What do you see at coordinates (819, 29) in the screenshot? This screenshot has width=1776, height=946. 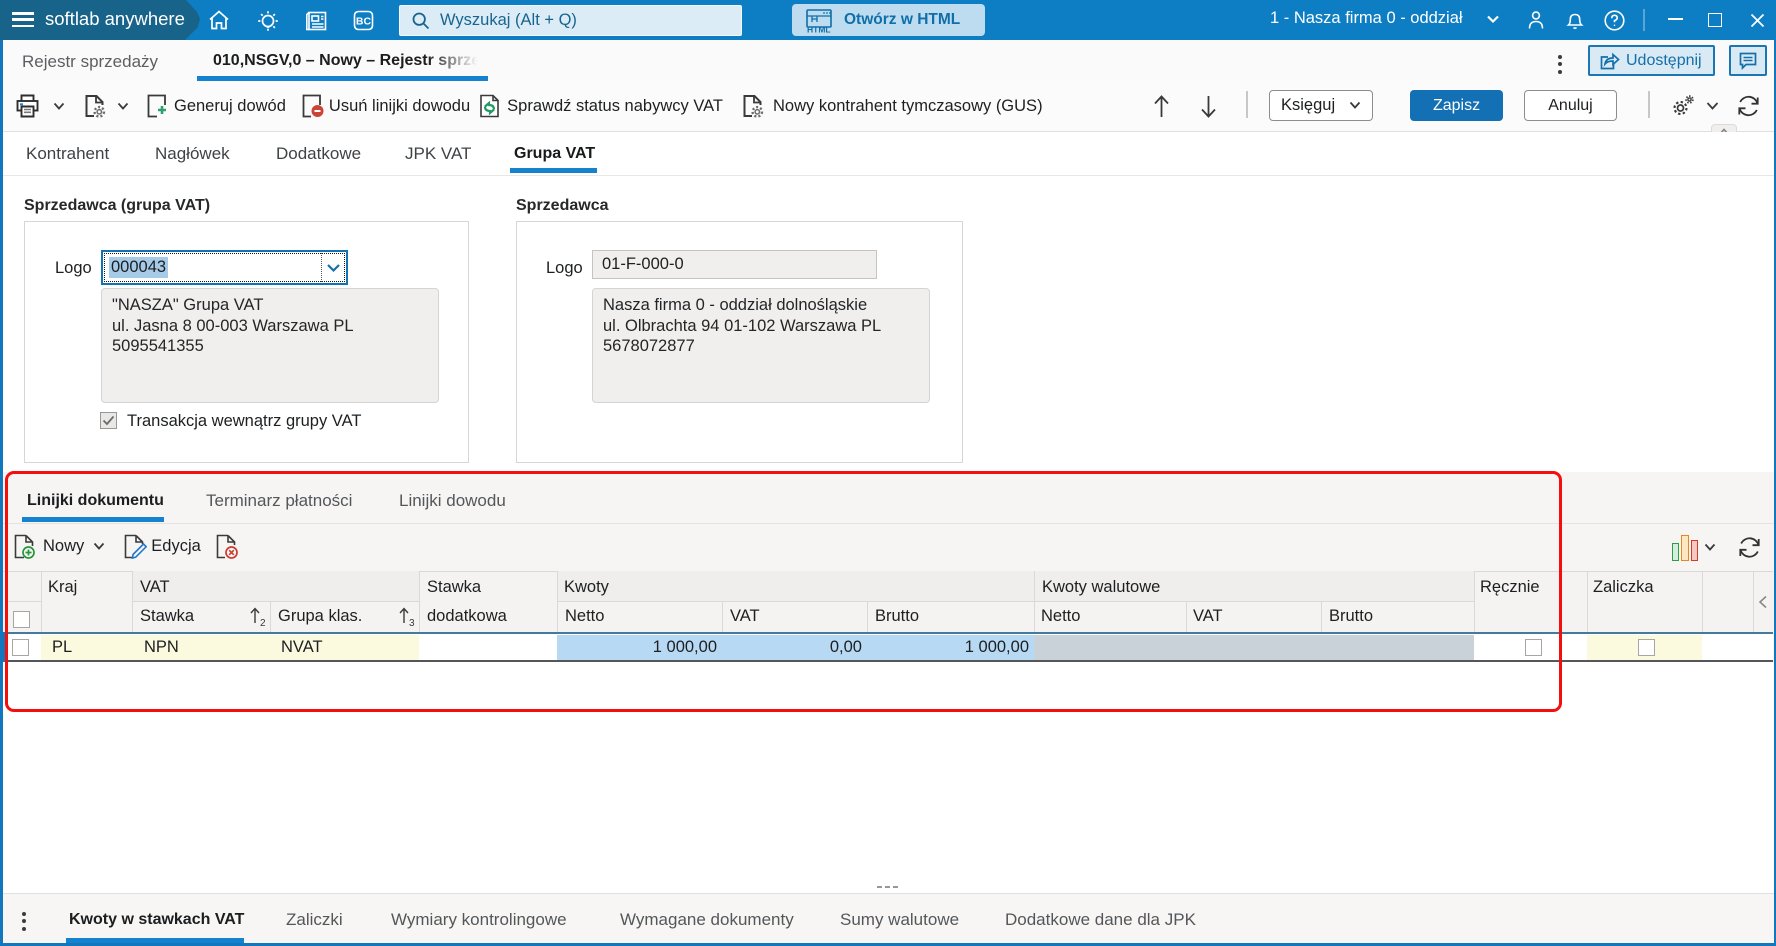 I see `svg-text: HTML` at bounding box center [819, 29].